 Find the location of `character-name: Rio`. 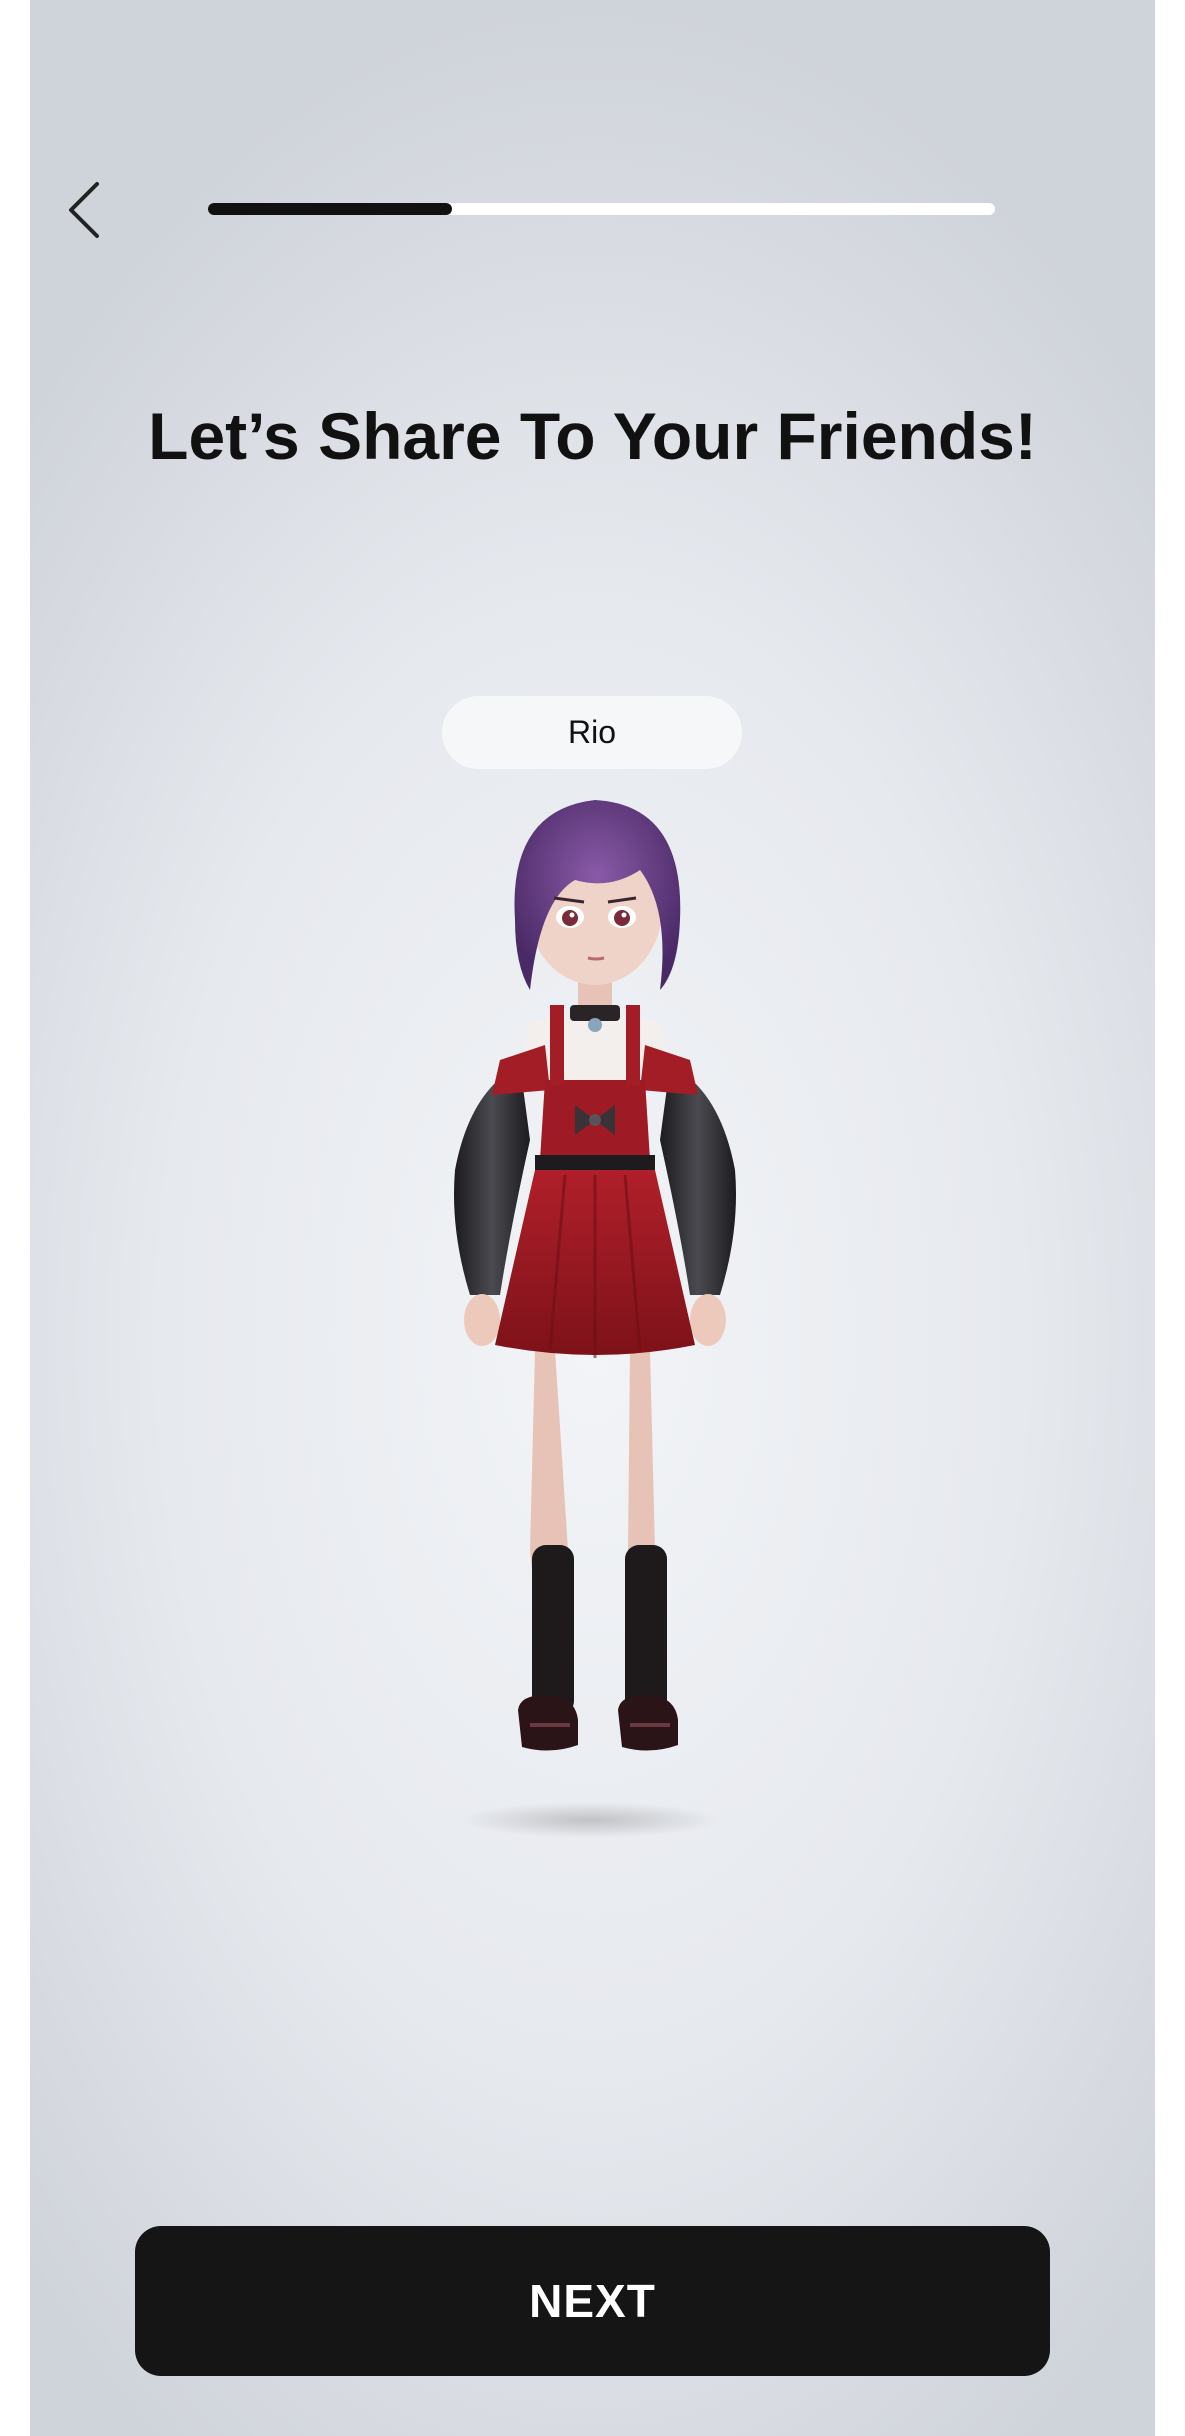

character-name: Rio is located at coordinates (591, 732).